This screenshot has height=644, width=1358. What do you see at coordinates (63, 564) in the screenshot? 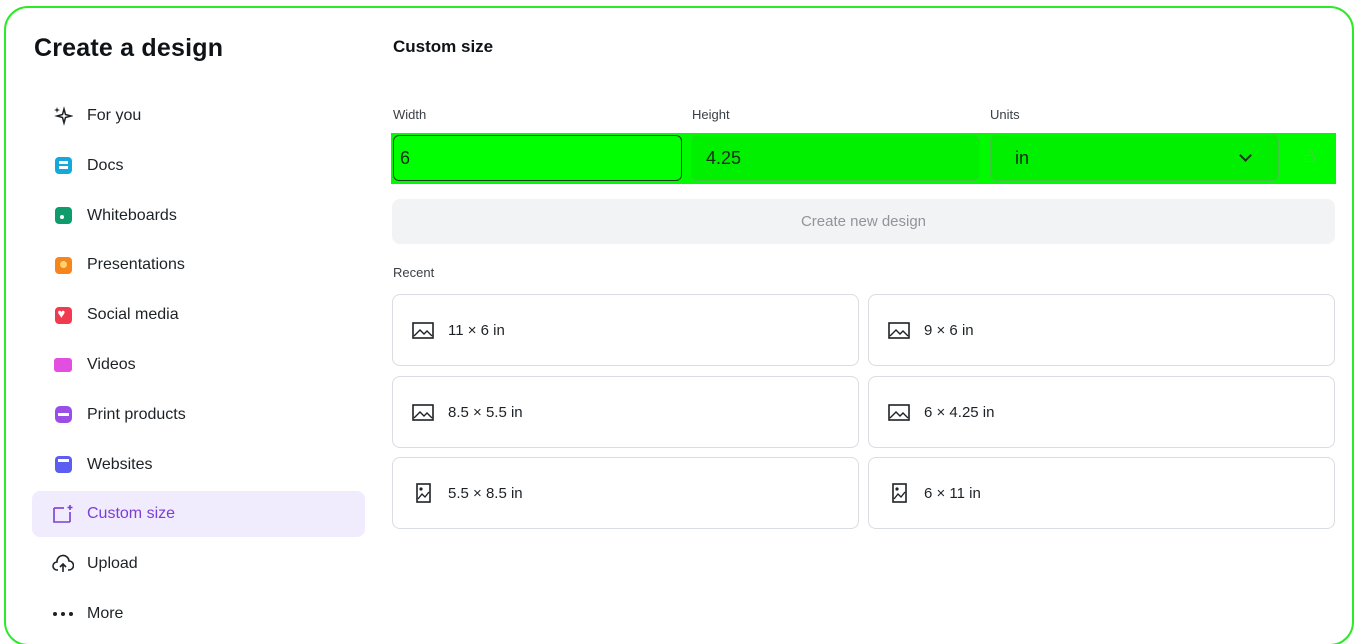
I see `cloud-upload-icon` at bounding box center [63, 564].